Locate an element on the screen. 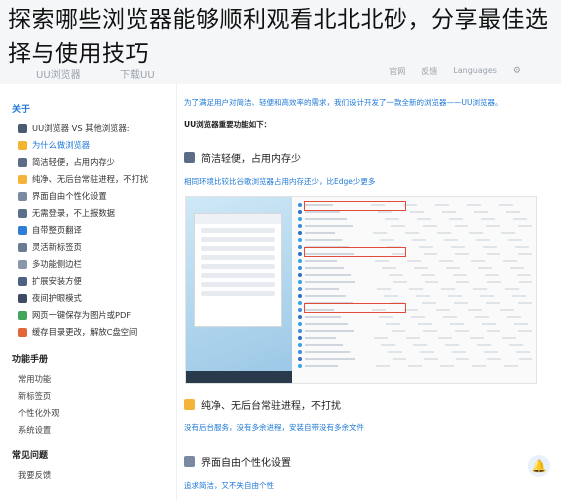  sidebar-icon is located at coordinates (22, 264).